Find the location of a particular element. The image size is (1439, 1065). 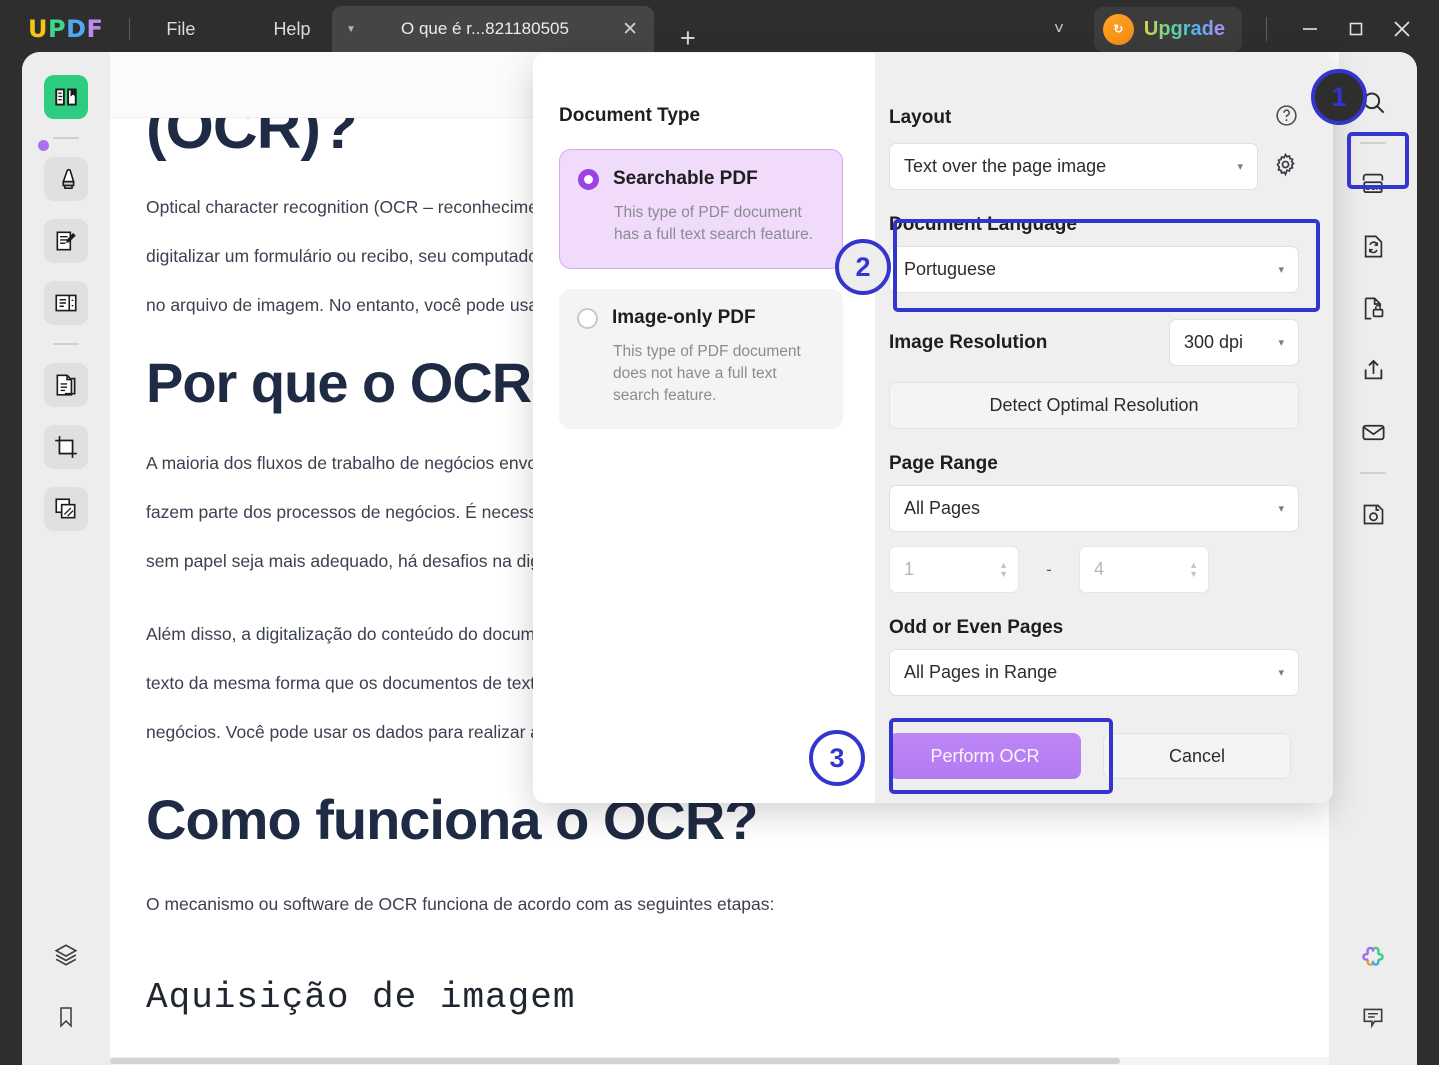

page-range-value: All Pages is located at coordinates (942, 508).